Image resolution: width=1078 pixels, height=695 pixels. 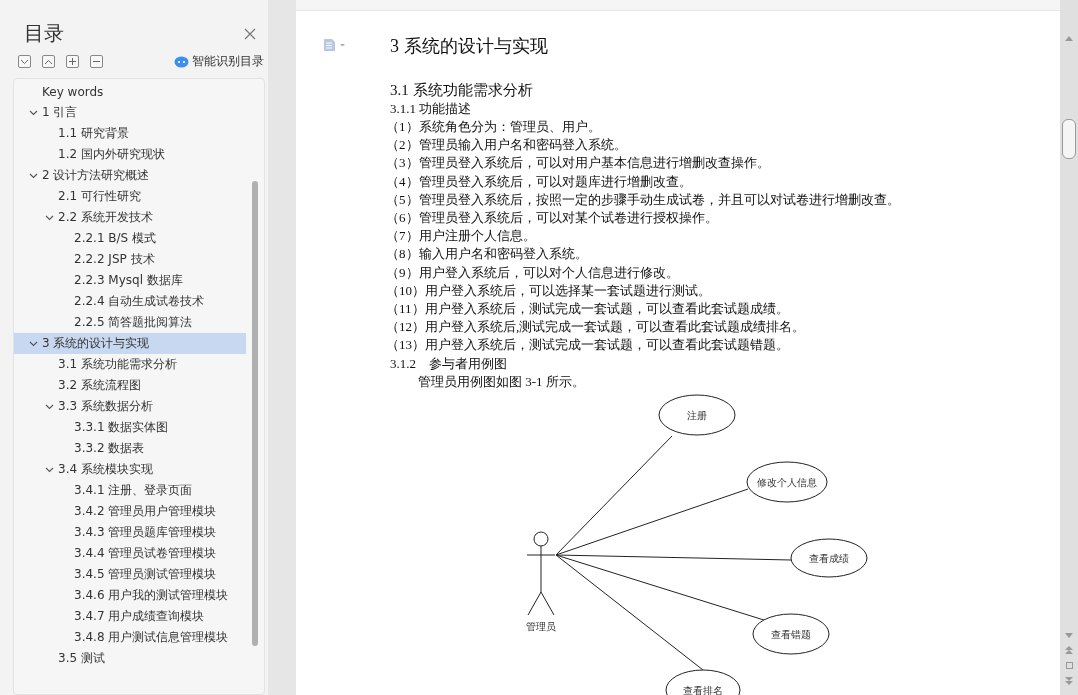 I want to click on subsection-heading: 3.1.1 功能描述, so click(x=431, y=109).